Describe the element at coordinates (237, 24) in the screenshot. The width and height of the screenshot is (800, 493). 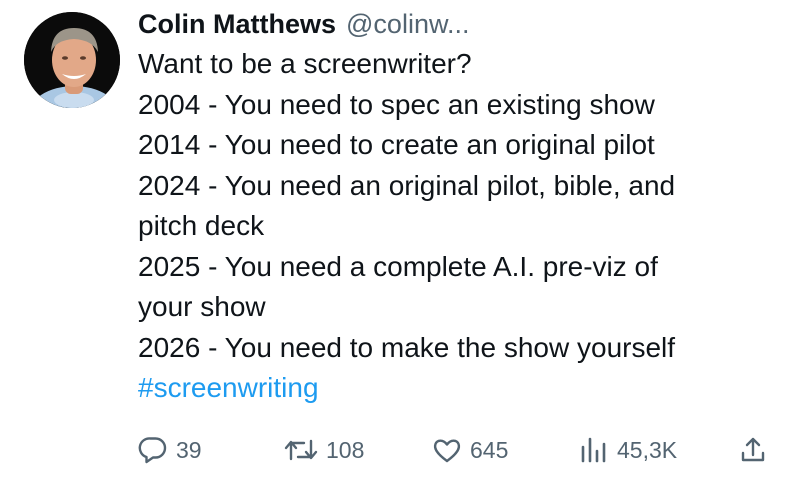
I see `author-name: Colin Matthews` at that location.